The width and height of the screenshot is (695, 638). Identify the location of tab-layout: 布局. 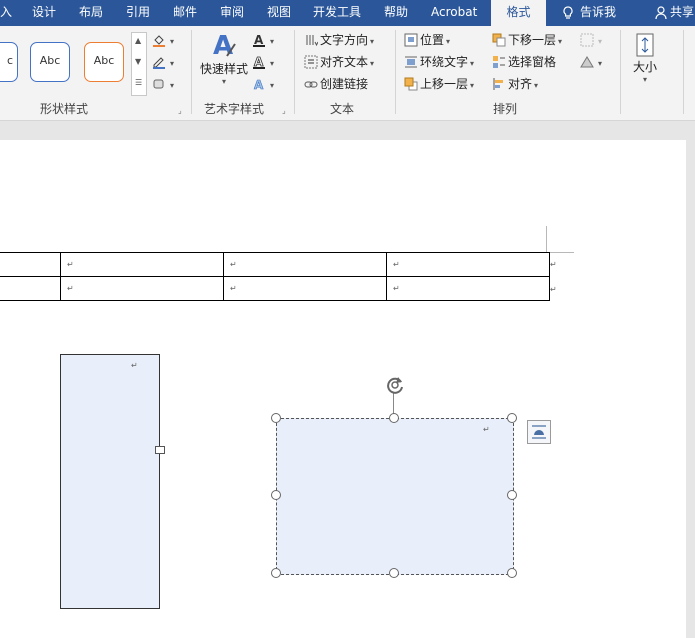
(91, 13).